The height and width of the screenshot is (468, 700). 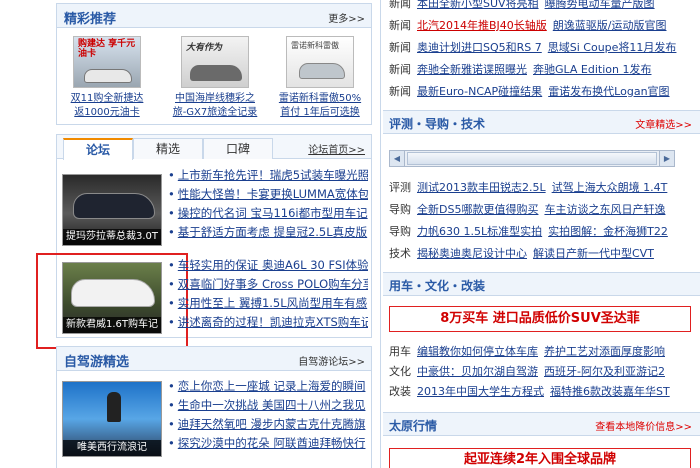 I want to click on promo-item-gx7: 大有作为 中国海岸线穗彩之 旅-GX7旅途全记录, so click(x=215, y=78).